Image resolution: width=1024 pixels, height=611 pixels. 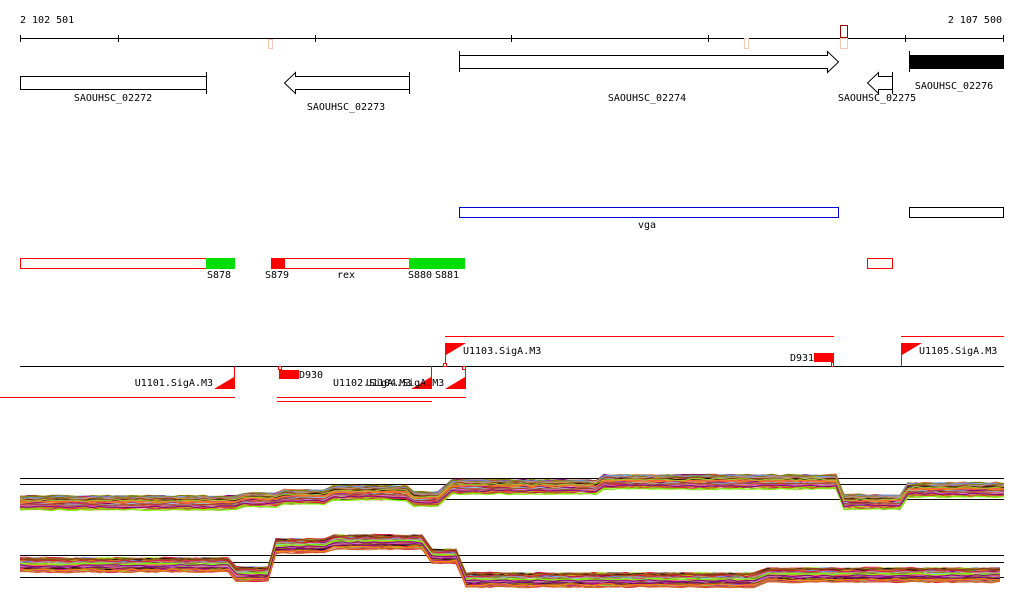 What do you see at coordinates (647, 225) in the screenshot?
I see `annotation-label: vga` at bounding box center [647, 225].